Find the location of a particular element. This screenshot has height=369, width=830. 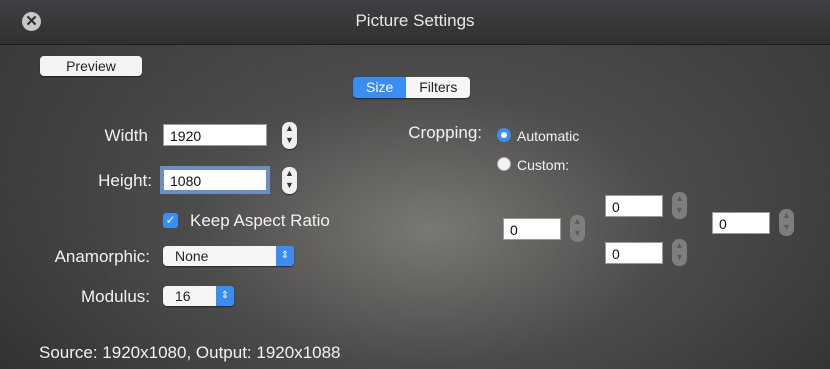

tab-bar: Size Filters is located at coordinates (412, 87).